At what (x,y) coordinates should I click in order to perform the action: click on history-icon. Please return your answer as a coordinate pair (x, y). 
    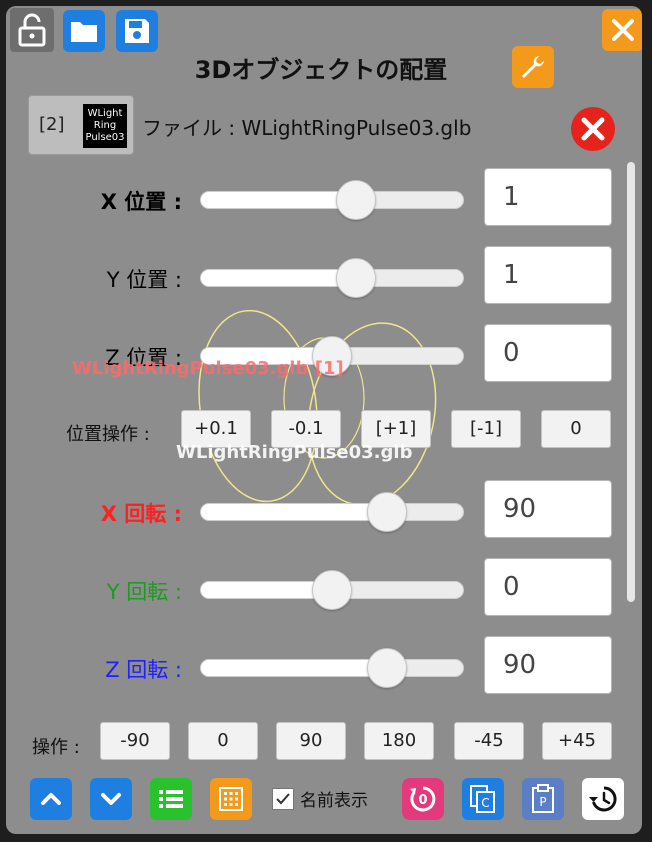
    Looking at the image, I should click on (603, 799).